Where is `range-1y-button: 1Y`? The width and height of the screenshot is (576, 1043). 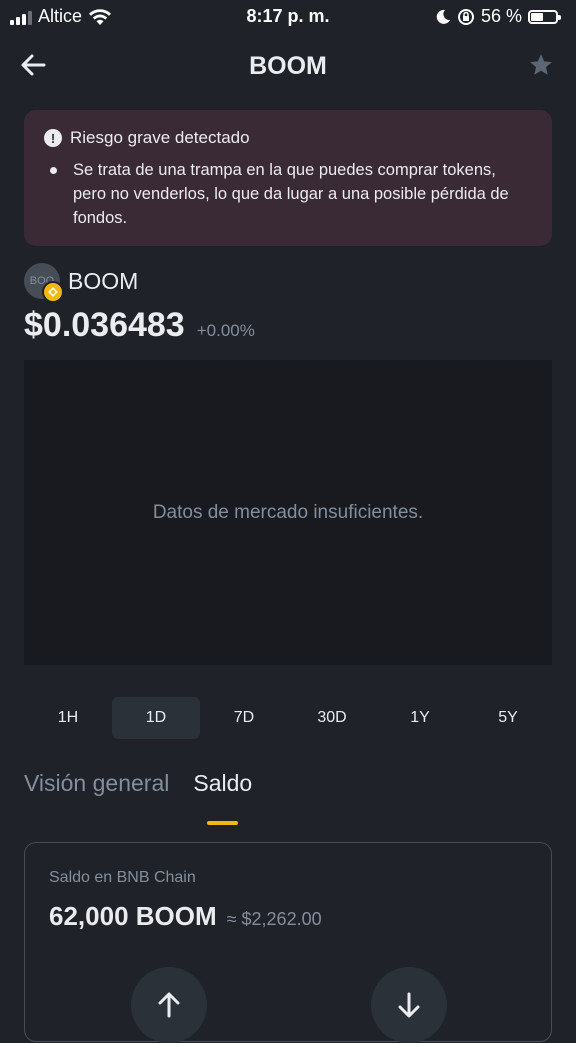 range-1y-button: 1Y is located at coordinates (420, 718).